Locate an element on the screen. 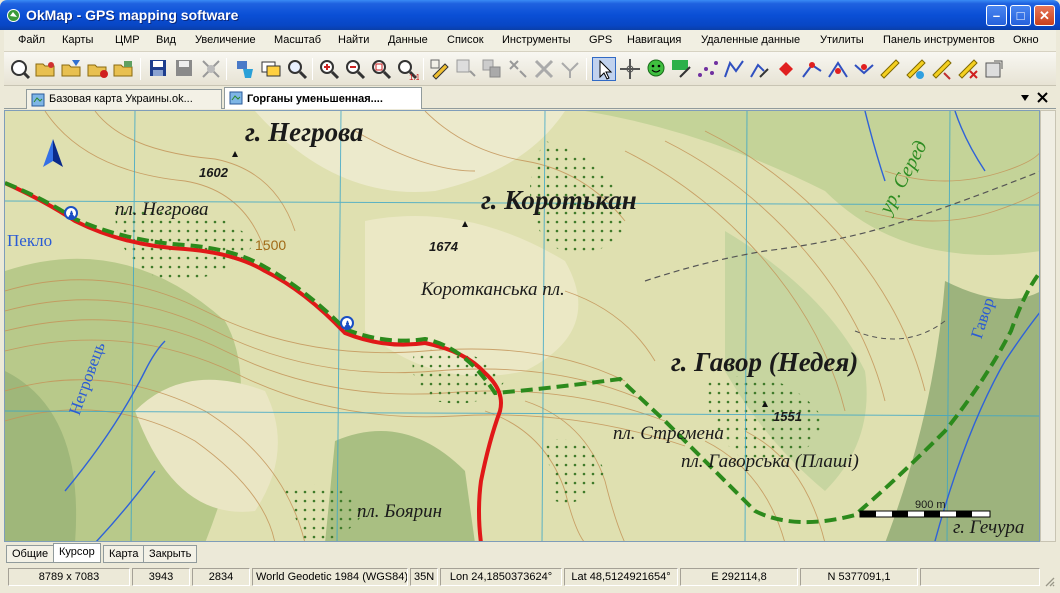 This screenshot has width=1060, height=593. zoom-1-1-icon: 1:1 is located at coordinates (408, 69).